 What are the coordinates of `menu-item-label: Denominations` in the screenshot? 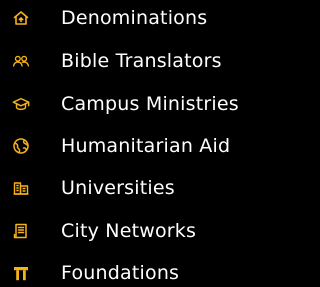 It's located at (134, 18).